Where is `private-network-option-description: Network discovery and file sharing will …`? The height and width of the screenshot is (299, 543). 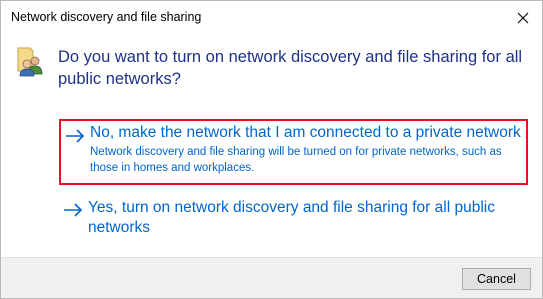 private-network-option-description: Network discovery and file sharing will … is located at coordinates (296, 160).